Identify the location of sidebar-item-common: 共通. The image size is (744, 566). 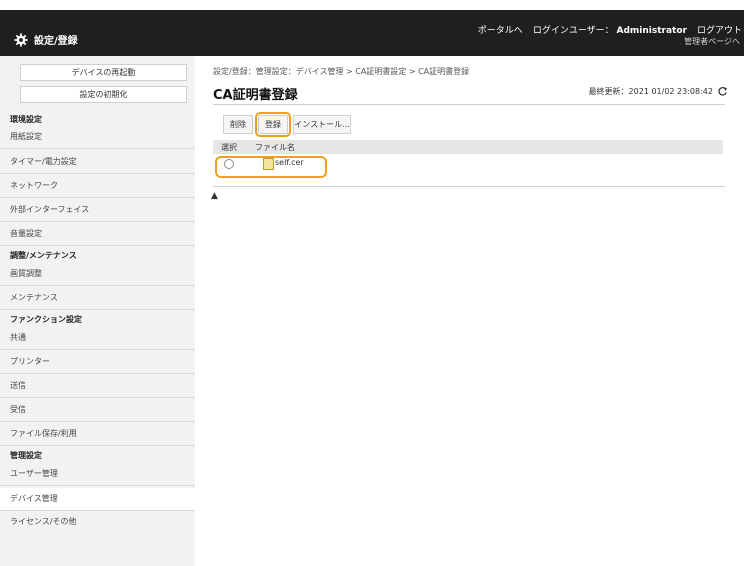
(18, 337).